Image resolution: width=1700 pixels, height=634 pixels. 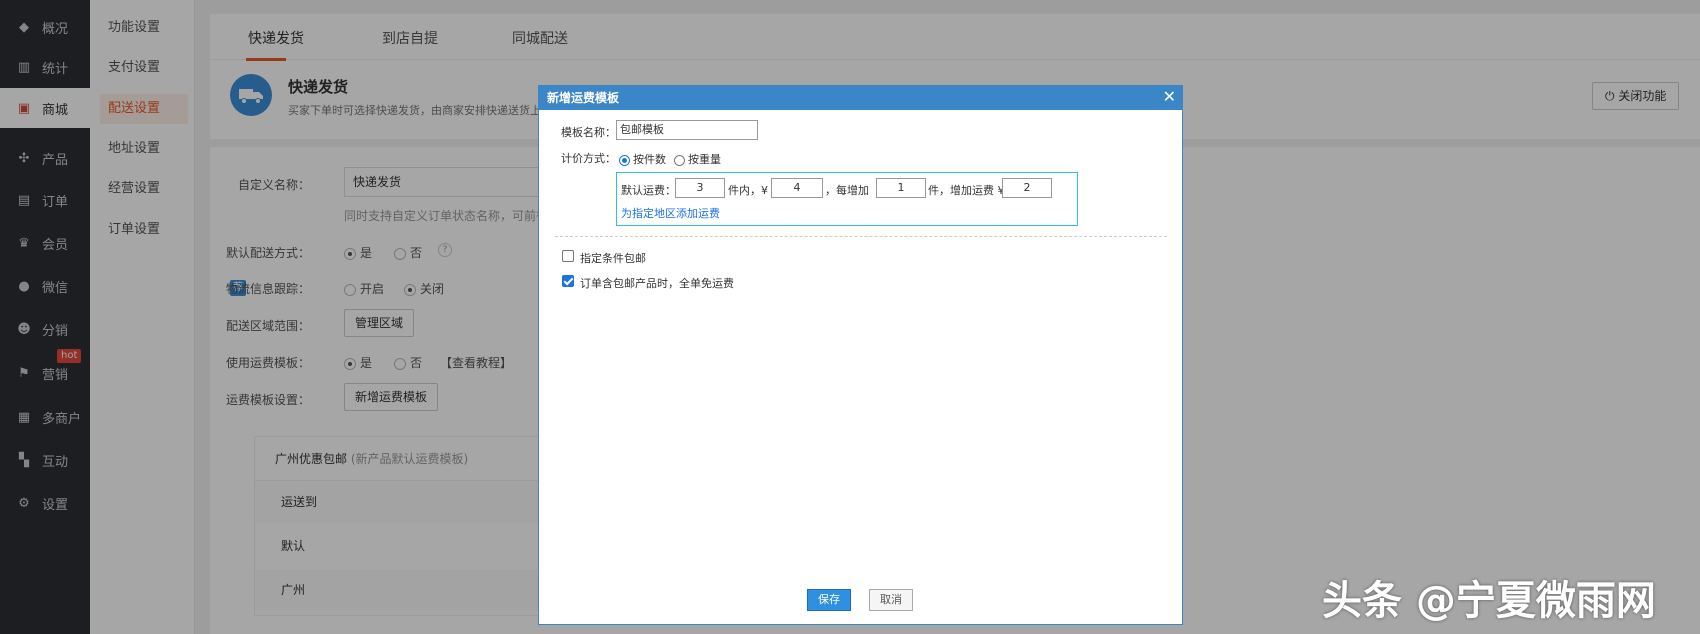 What do you see at coordinates (1169, 97) in the screenshot?
I see `close-icon: ✕` at bounding box center [1169, 97].